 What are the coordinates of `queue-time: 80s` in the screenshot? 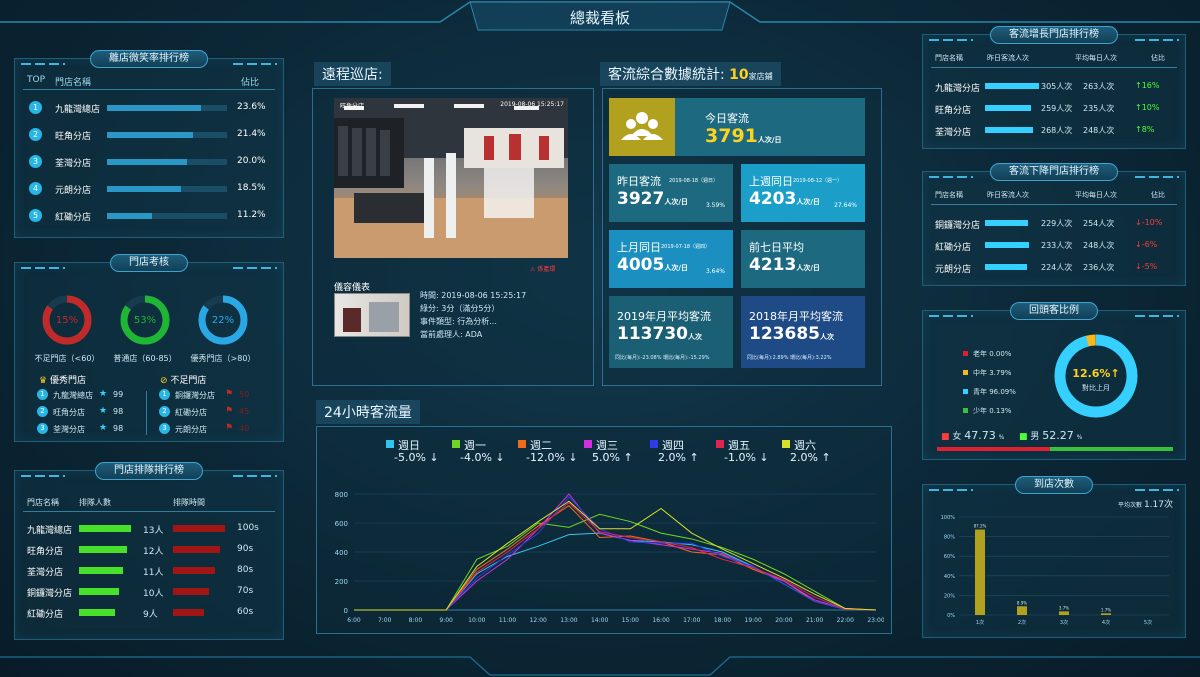 It's located at (245, 570).